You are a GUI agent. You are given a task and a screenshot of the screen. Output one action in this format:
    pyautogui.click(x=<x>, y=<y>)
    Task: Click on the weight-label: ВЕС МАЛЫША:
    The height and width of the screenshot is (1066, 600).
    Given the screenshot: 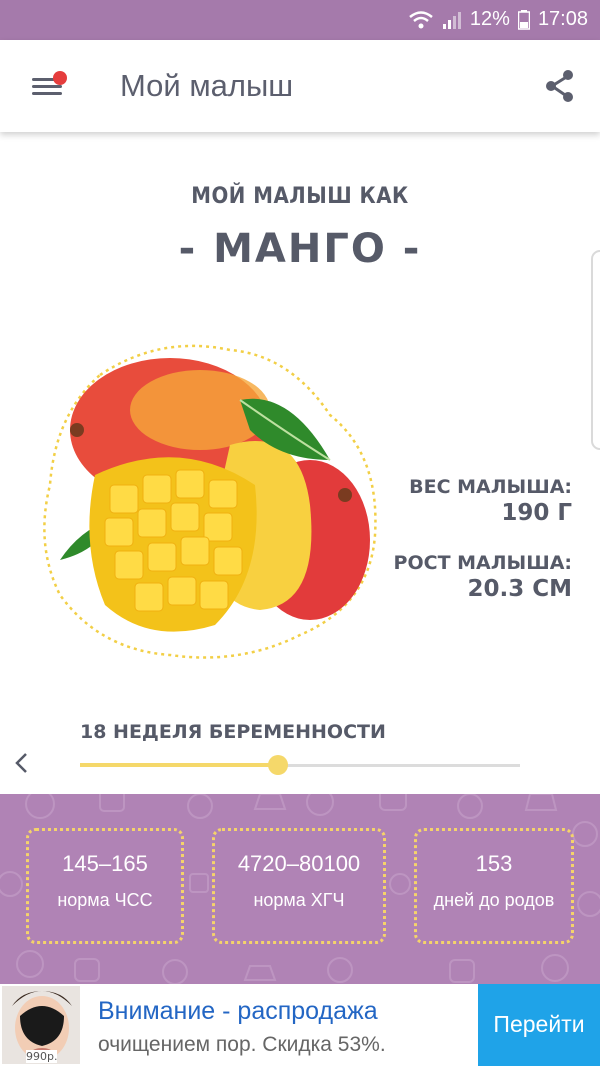 What is the action you would take?
    pyautogui.click(x=490, y=487)
    